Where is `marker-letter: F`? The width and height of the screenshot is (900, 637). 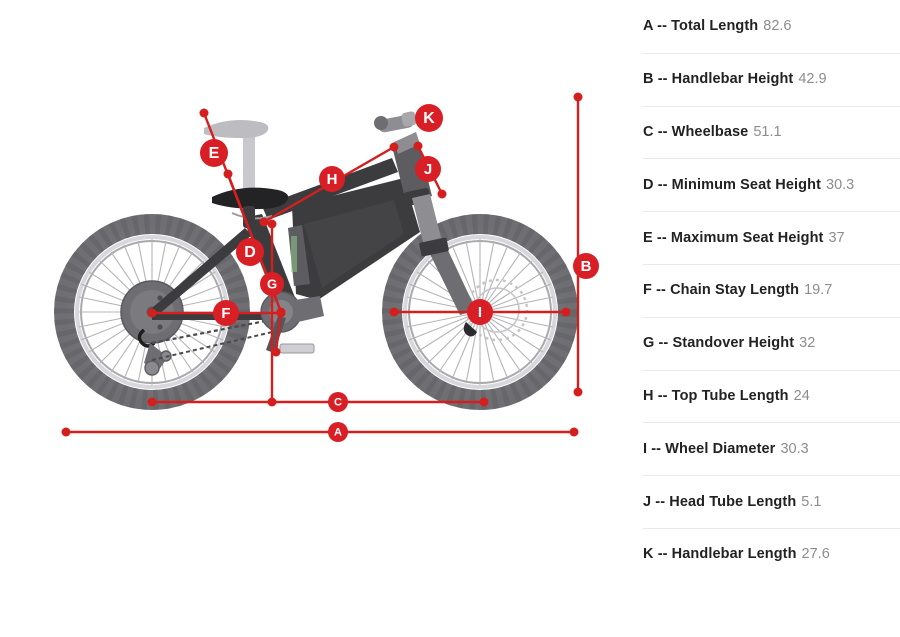 marker-letter: F is located at coordinates (225, 313).